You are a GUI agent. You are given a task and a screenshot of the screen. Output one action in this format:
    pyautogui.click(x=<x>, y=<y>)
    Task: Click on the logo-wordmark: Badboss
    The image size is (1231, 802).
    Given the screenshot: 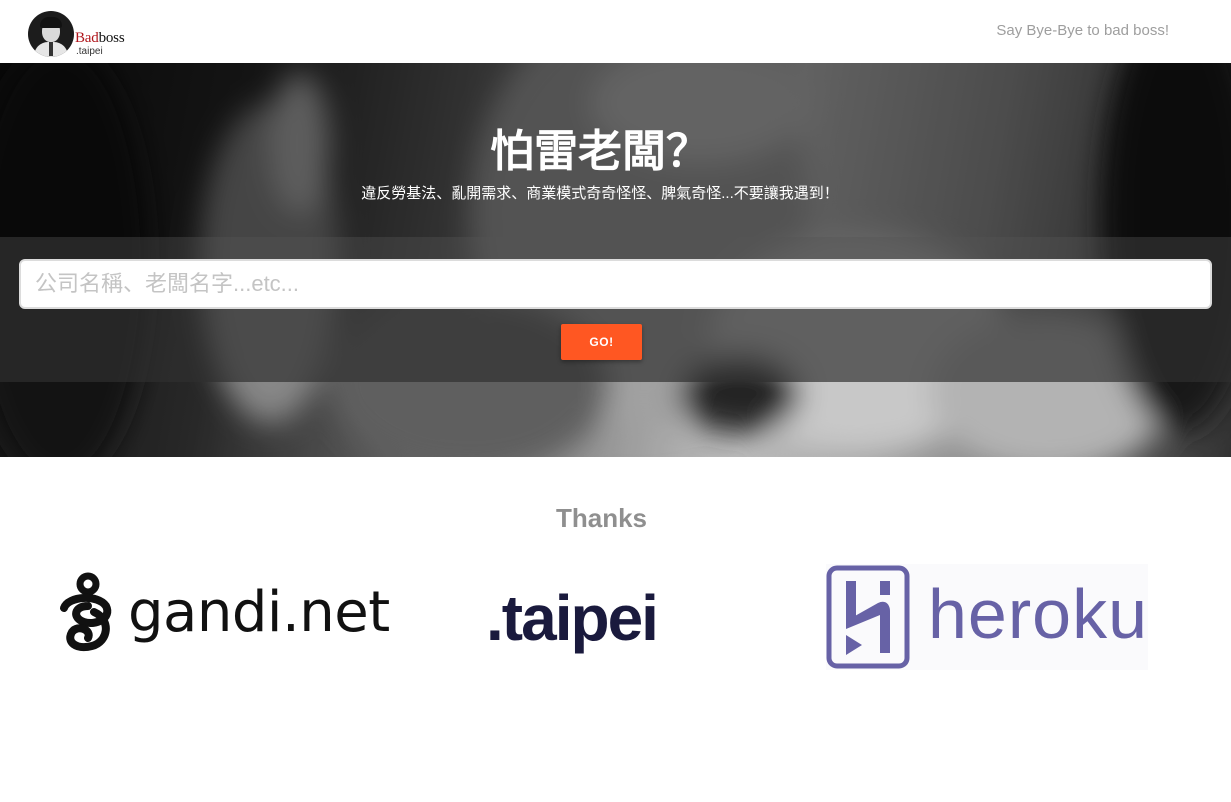 What is the action you would take?
    pyautogui.click(x=100, y=38)
    